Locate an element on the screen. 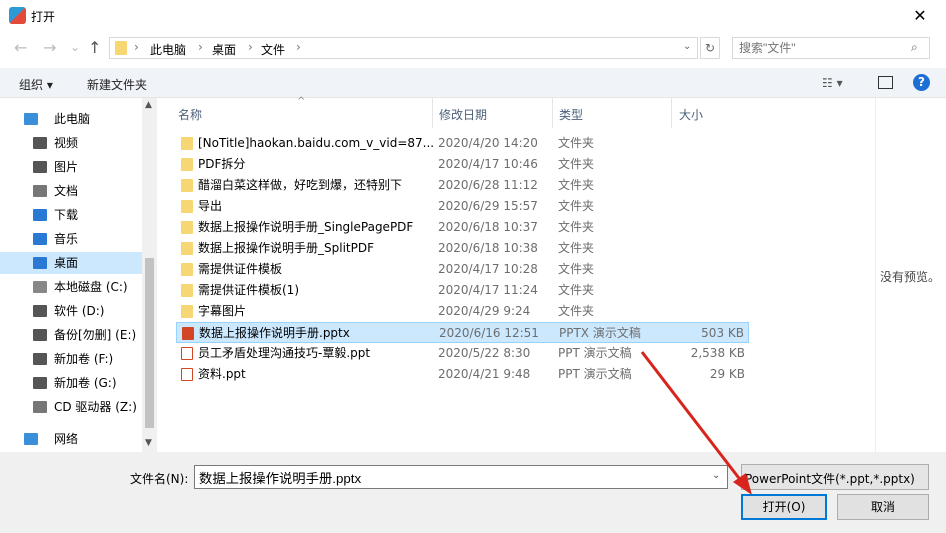 The image size is (946, 533). file-name: 需提供证件模板(1) is located at coordinates (248, 290).